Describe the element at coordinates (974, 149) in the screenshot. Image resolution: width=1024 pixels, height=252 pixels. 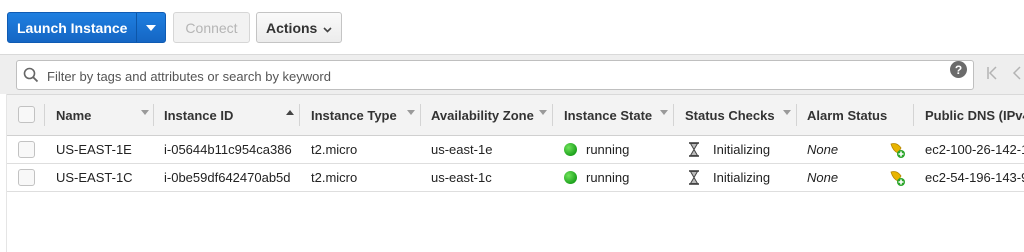
I see `cell-public-dns: ec2-100-26-142-1` at that location.